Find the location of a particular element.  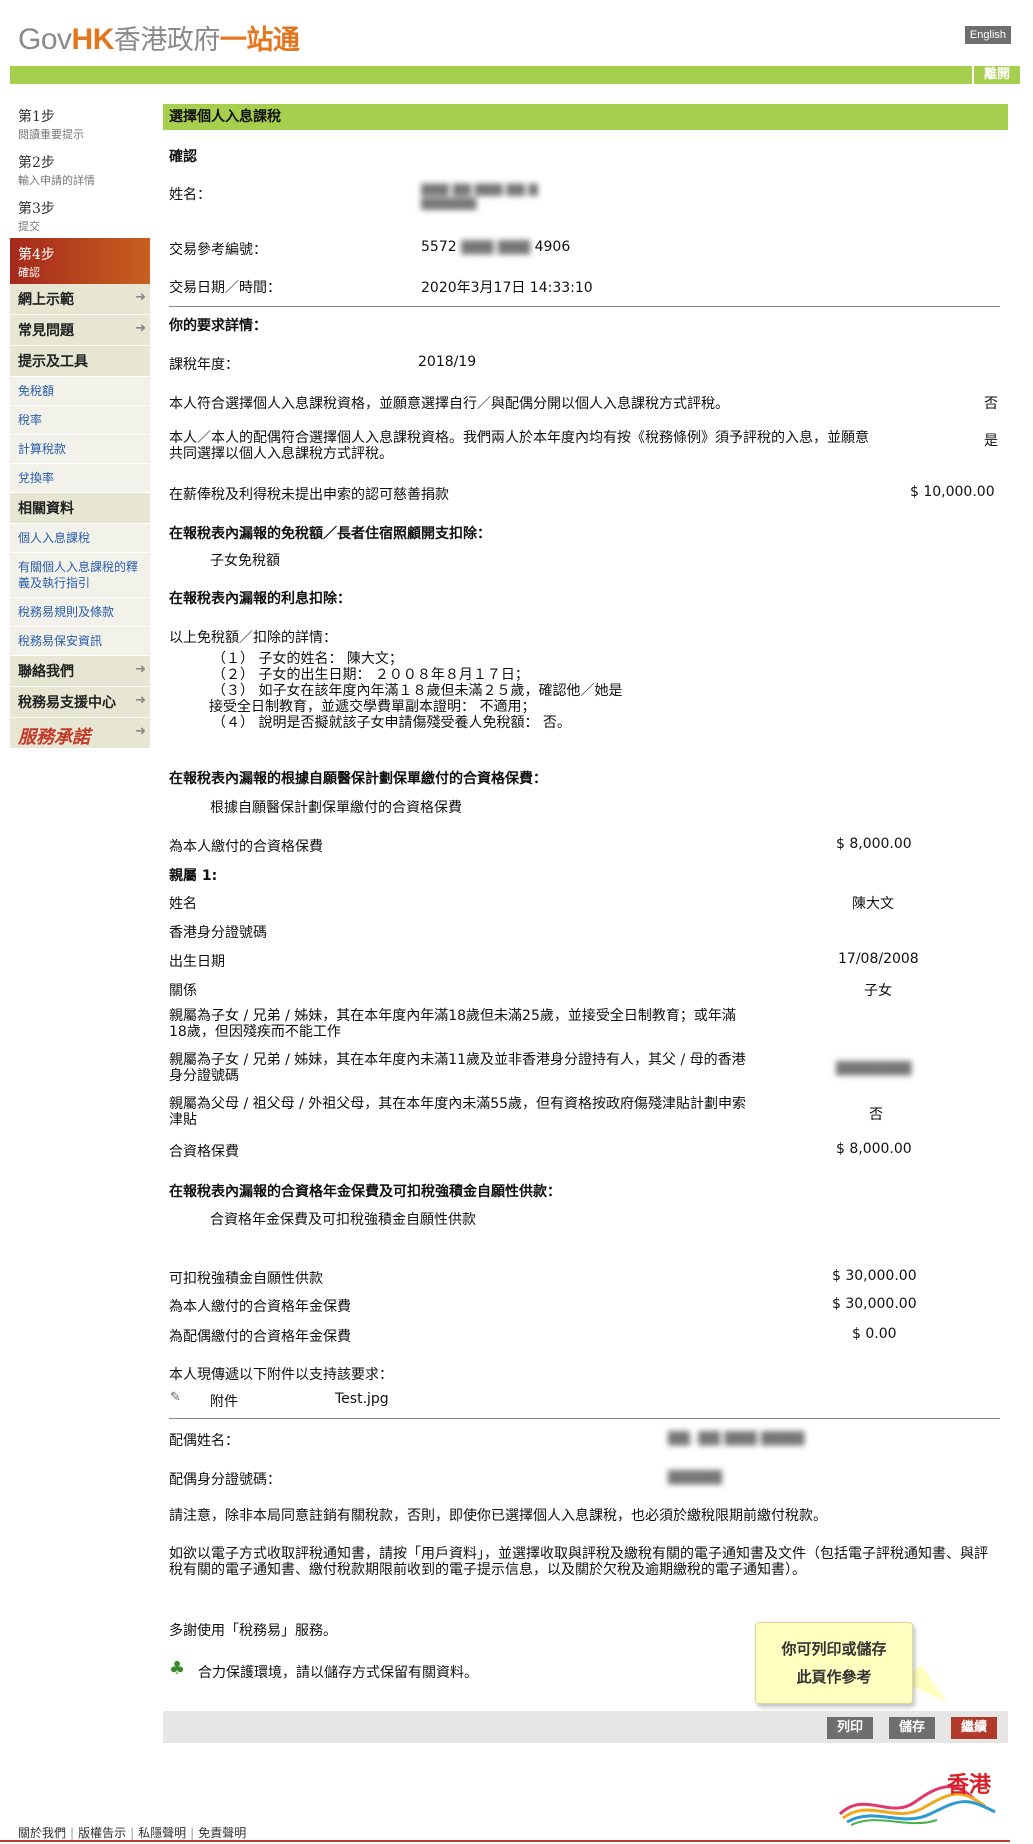

attach-intro: 本人現傳遞以下附件以支持該要求： is located at coordinates (281, 1375).